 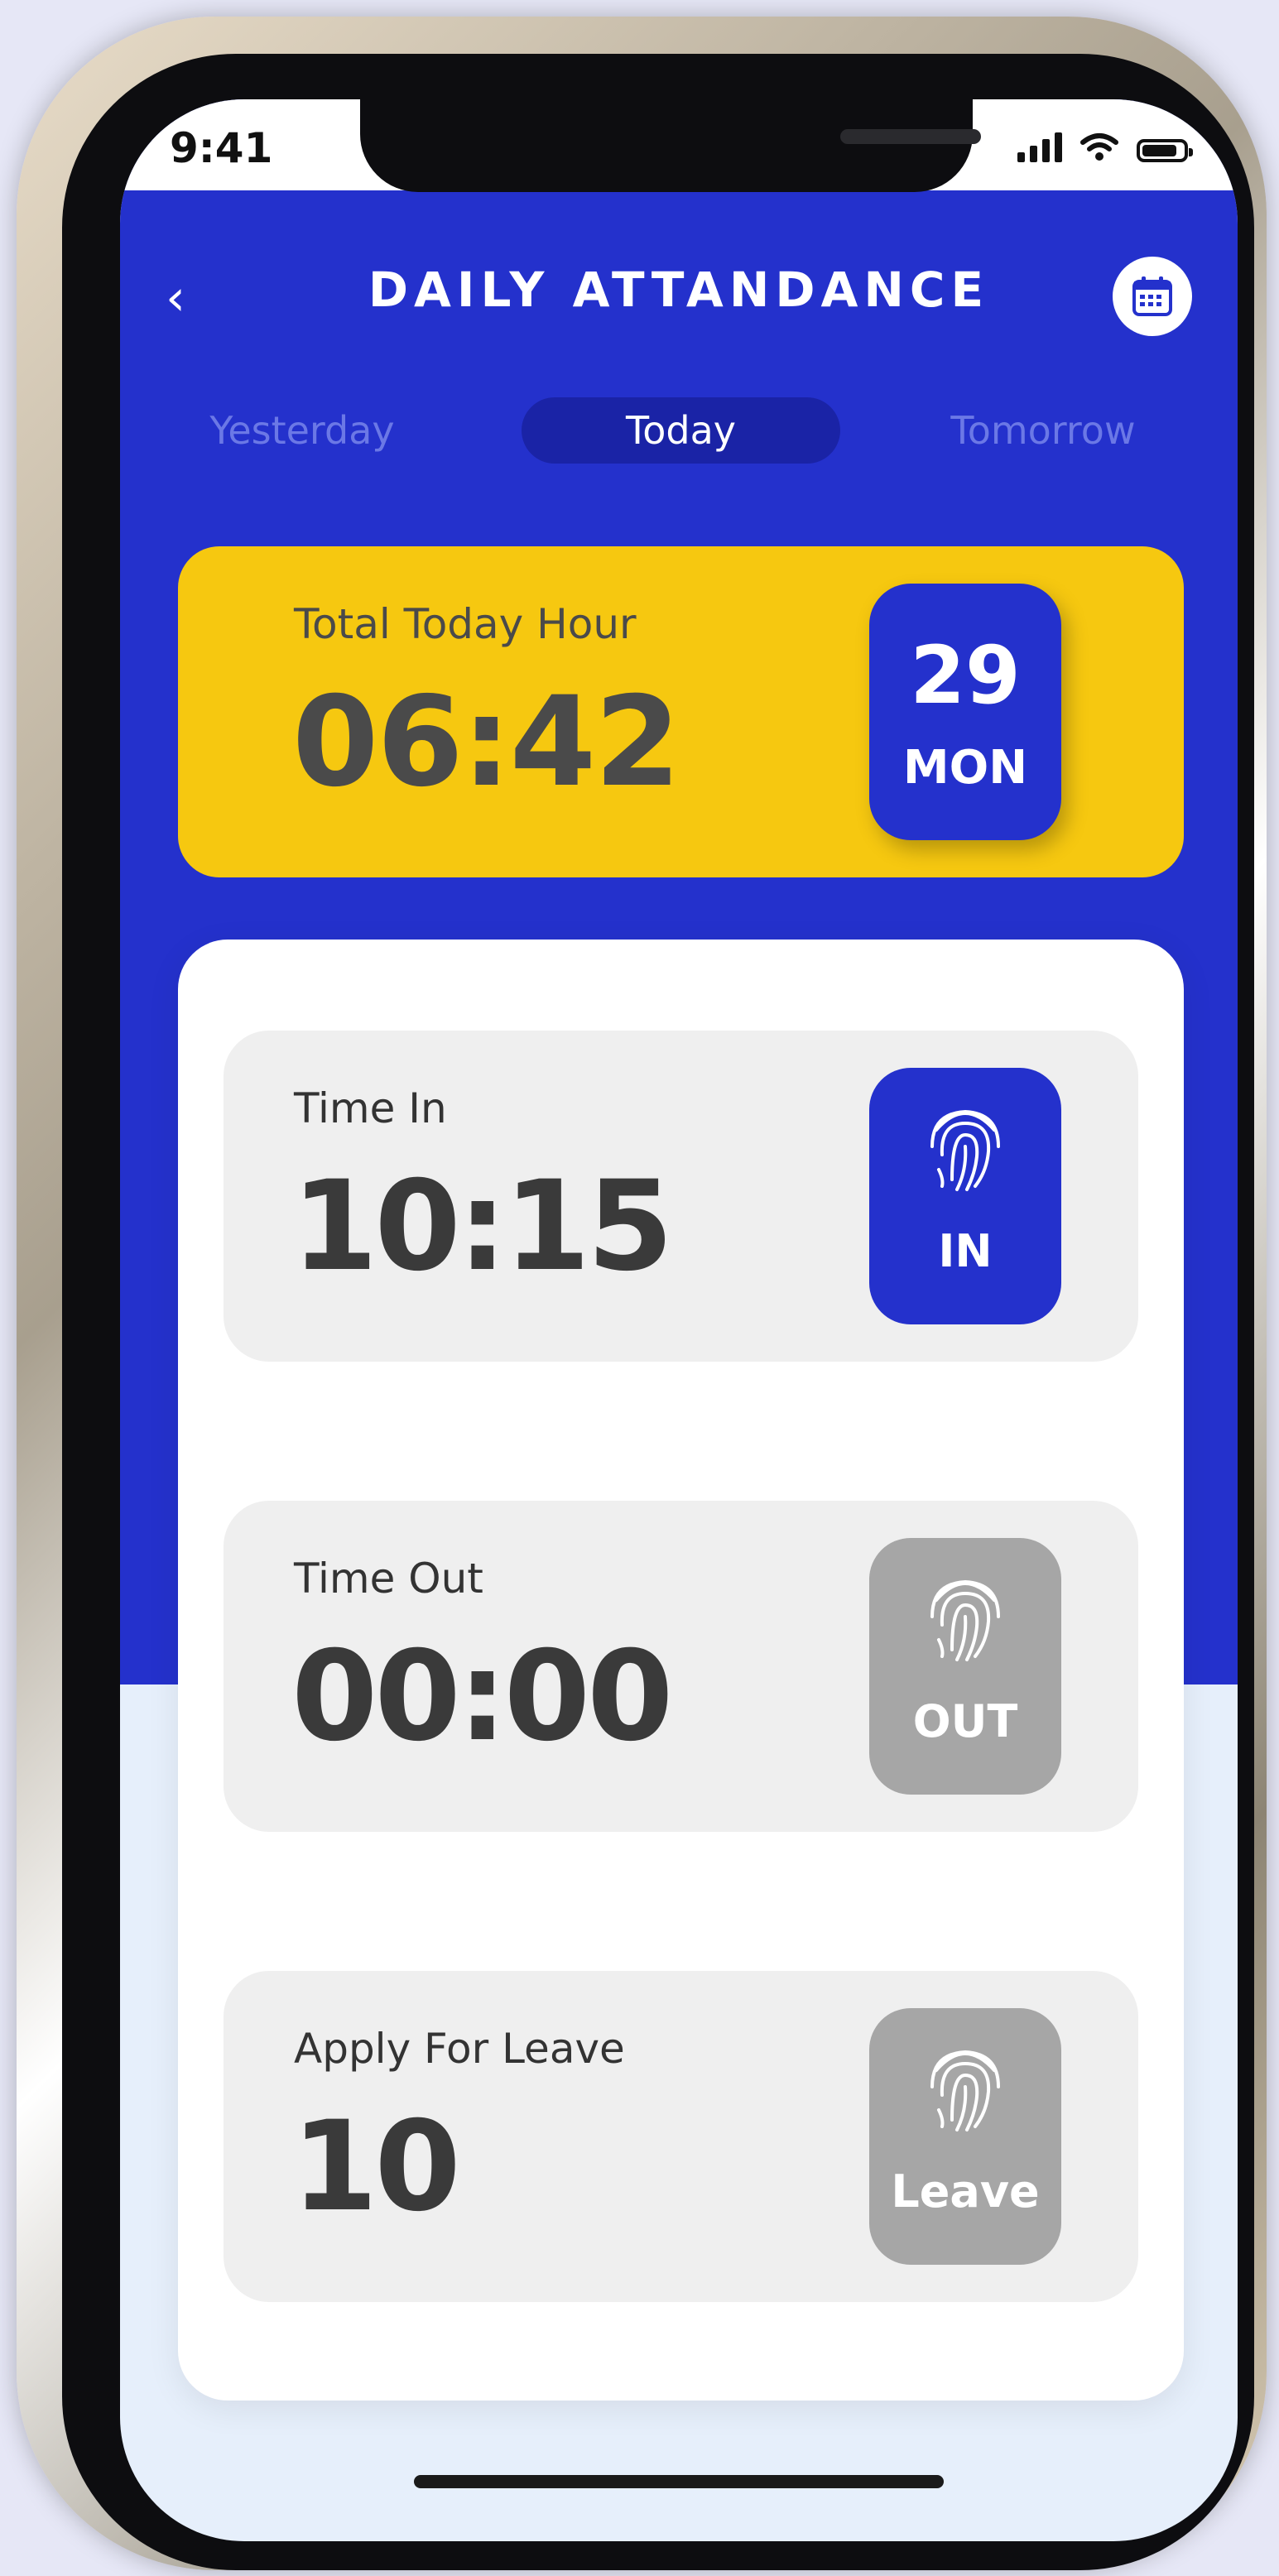 I want to click on leave-label: Apply For Leave, so click(x=459, y=2049).